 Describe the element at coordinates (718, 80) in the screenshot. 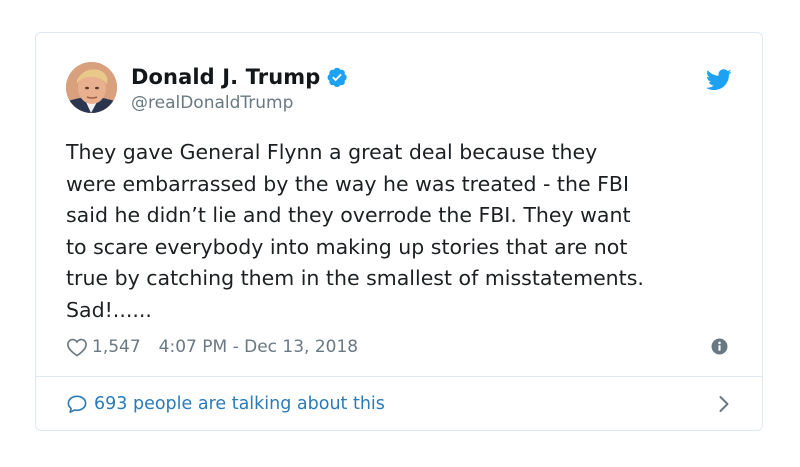

I see `twitter-bird-icon` at that location.